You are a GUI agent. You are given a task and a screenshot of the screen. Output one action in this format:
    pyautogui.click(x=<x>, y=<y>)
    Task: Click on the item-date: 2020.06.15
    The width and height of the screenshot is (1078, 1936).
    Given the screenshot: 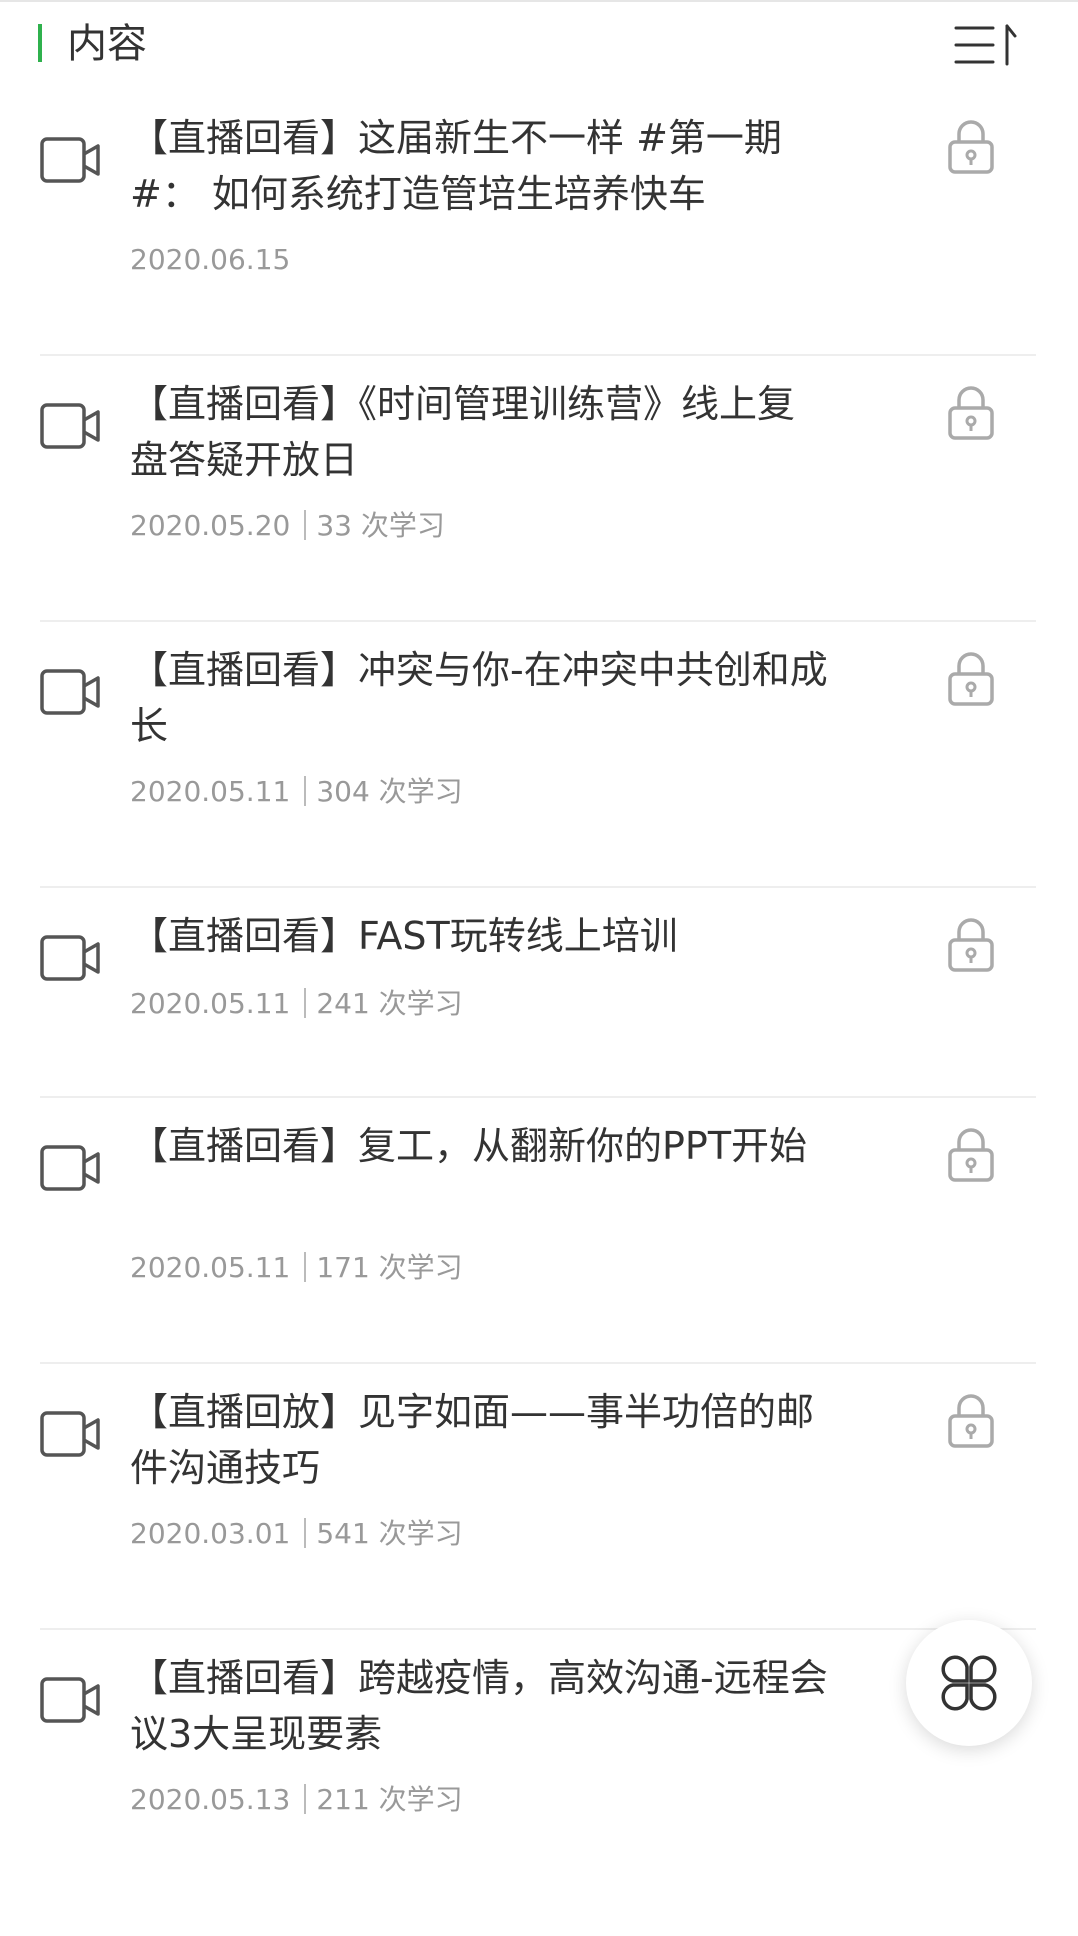 What is the action you would take?
    pyautogui.click(x=210, y=259)
    